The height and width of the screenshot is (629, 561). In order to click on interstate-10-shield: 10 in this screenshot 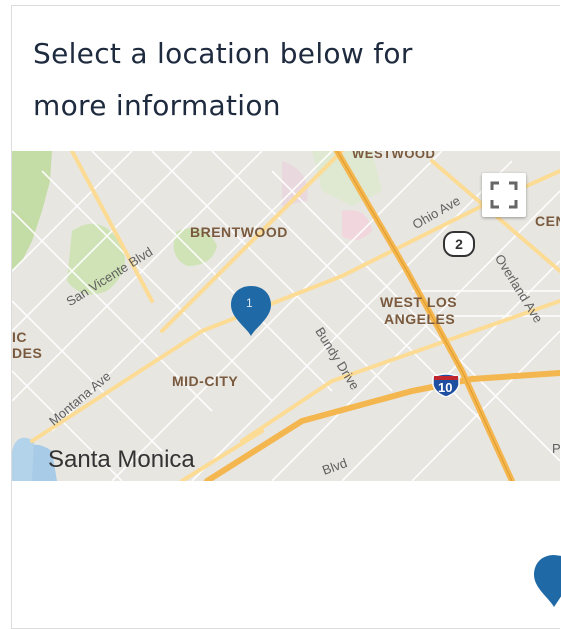, I will do `click(446, 384)`.